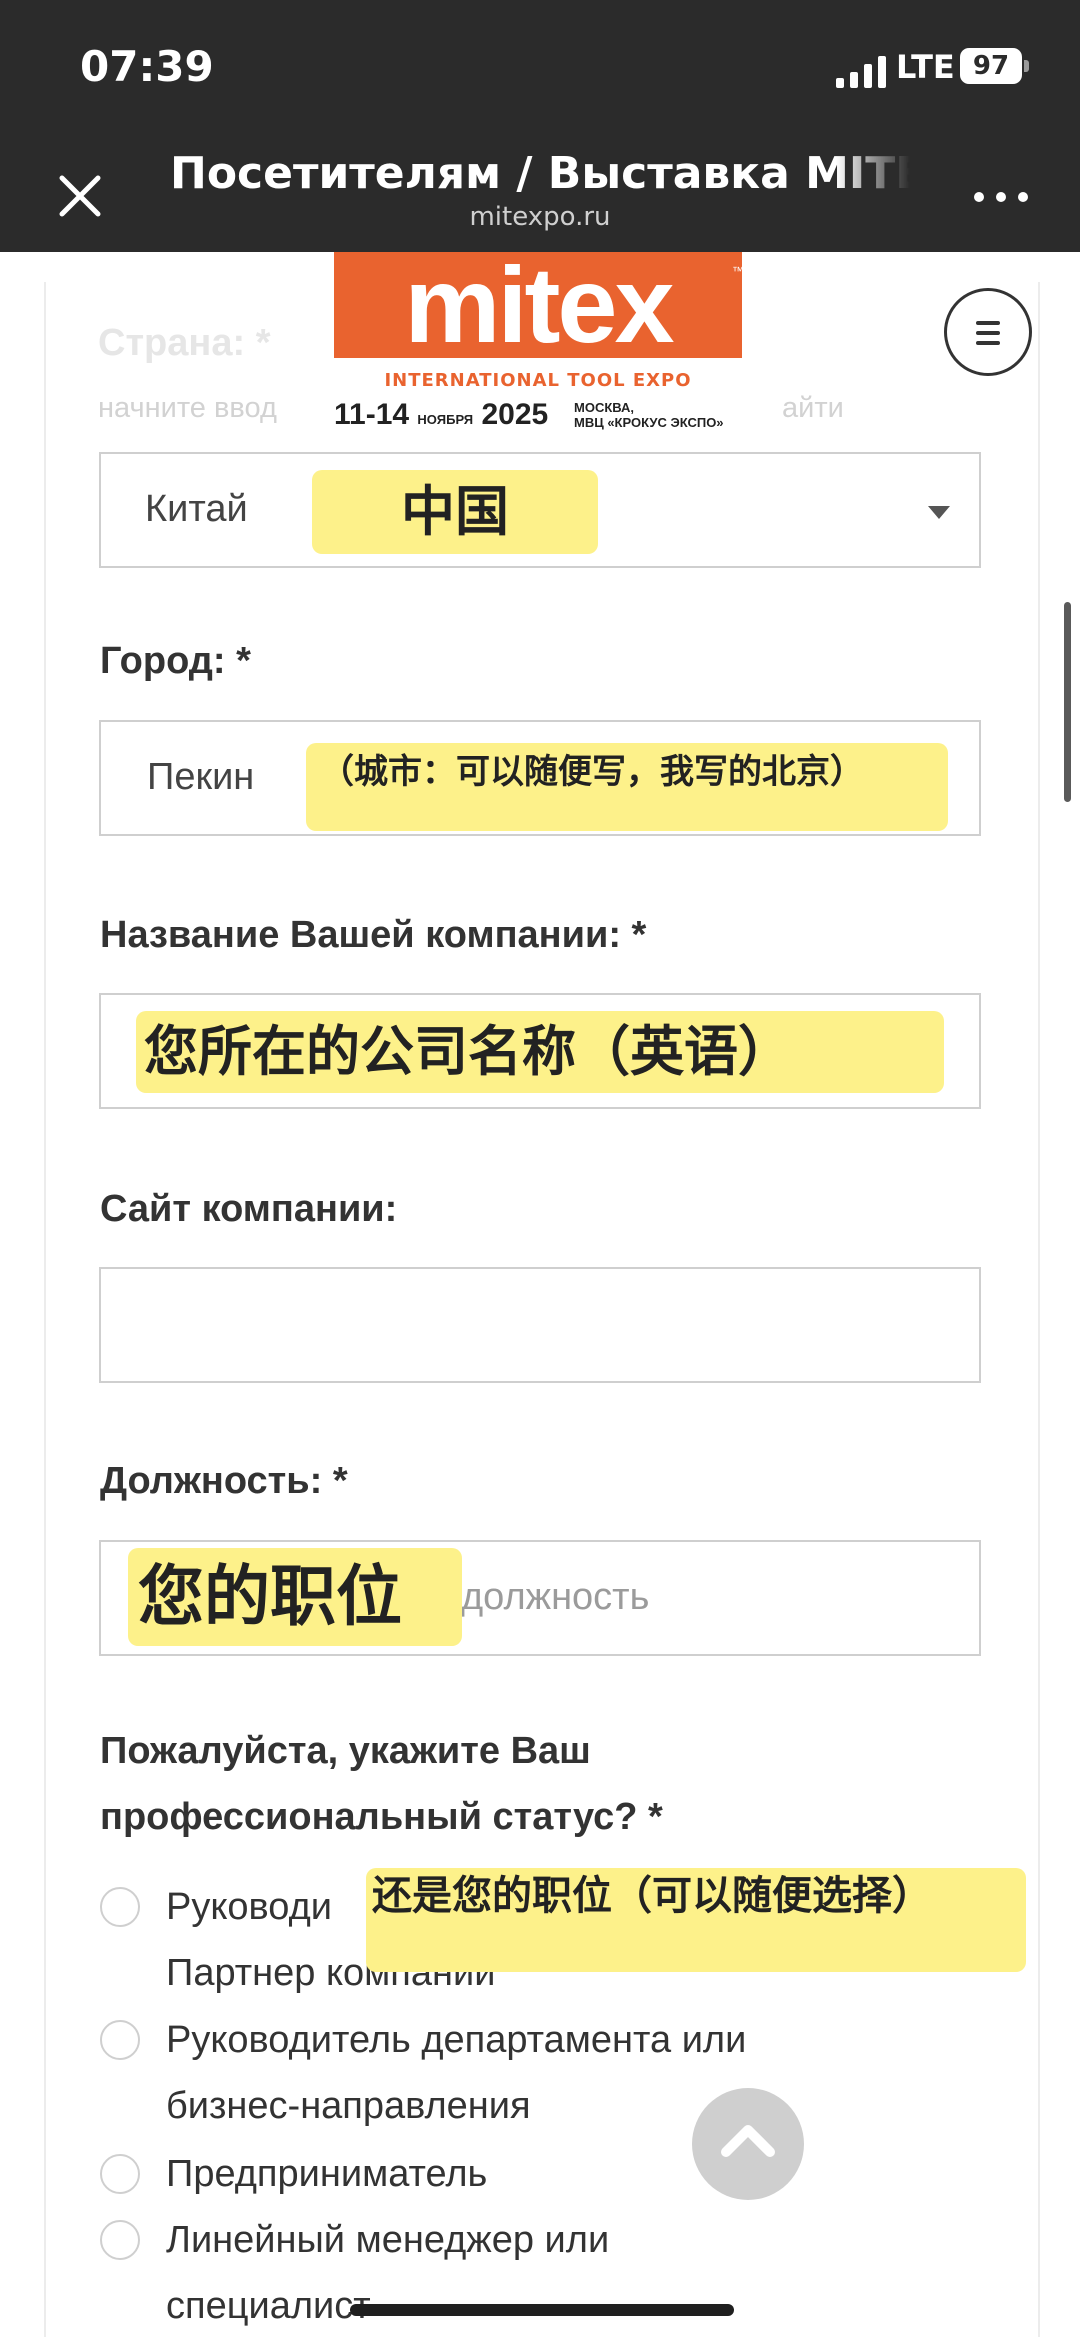  I want to click on scroll-to-top-button, so click(748, 2144).